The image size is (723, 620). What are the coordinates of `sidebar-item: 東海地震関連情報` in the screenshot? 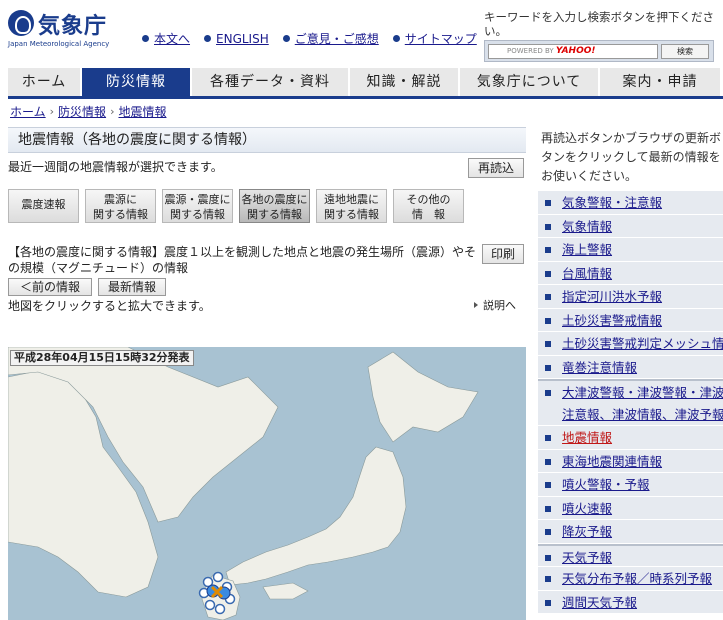 It's located at (630, 461).